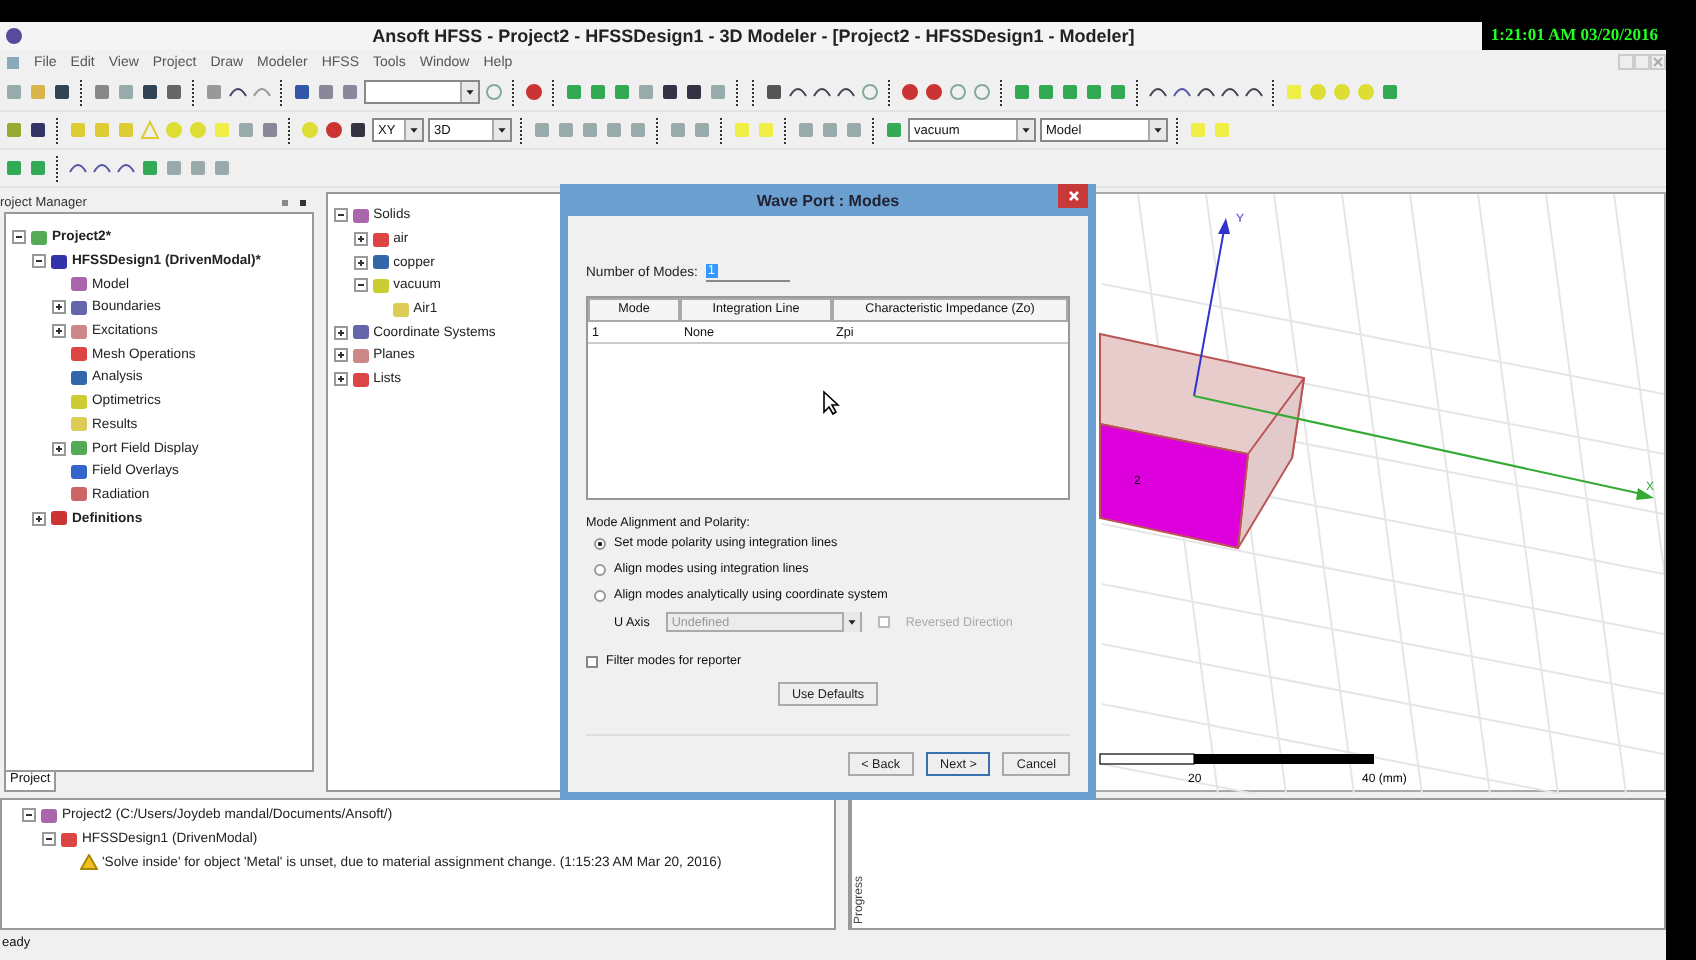 This screenshot has width=1696, height=960. What do you see at coordinates (1158, 92) in the screenshot?
I see `line-icon` at bounding box center [1158, 92].